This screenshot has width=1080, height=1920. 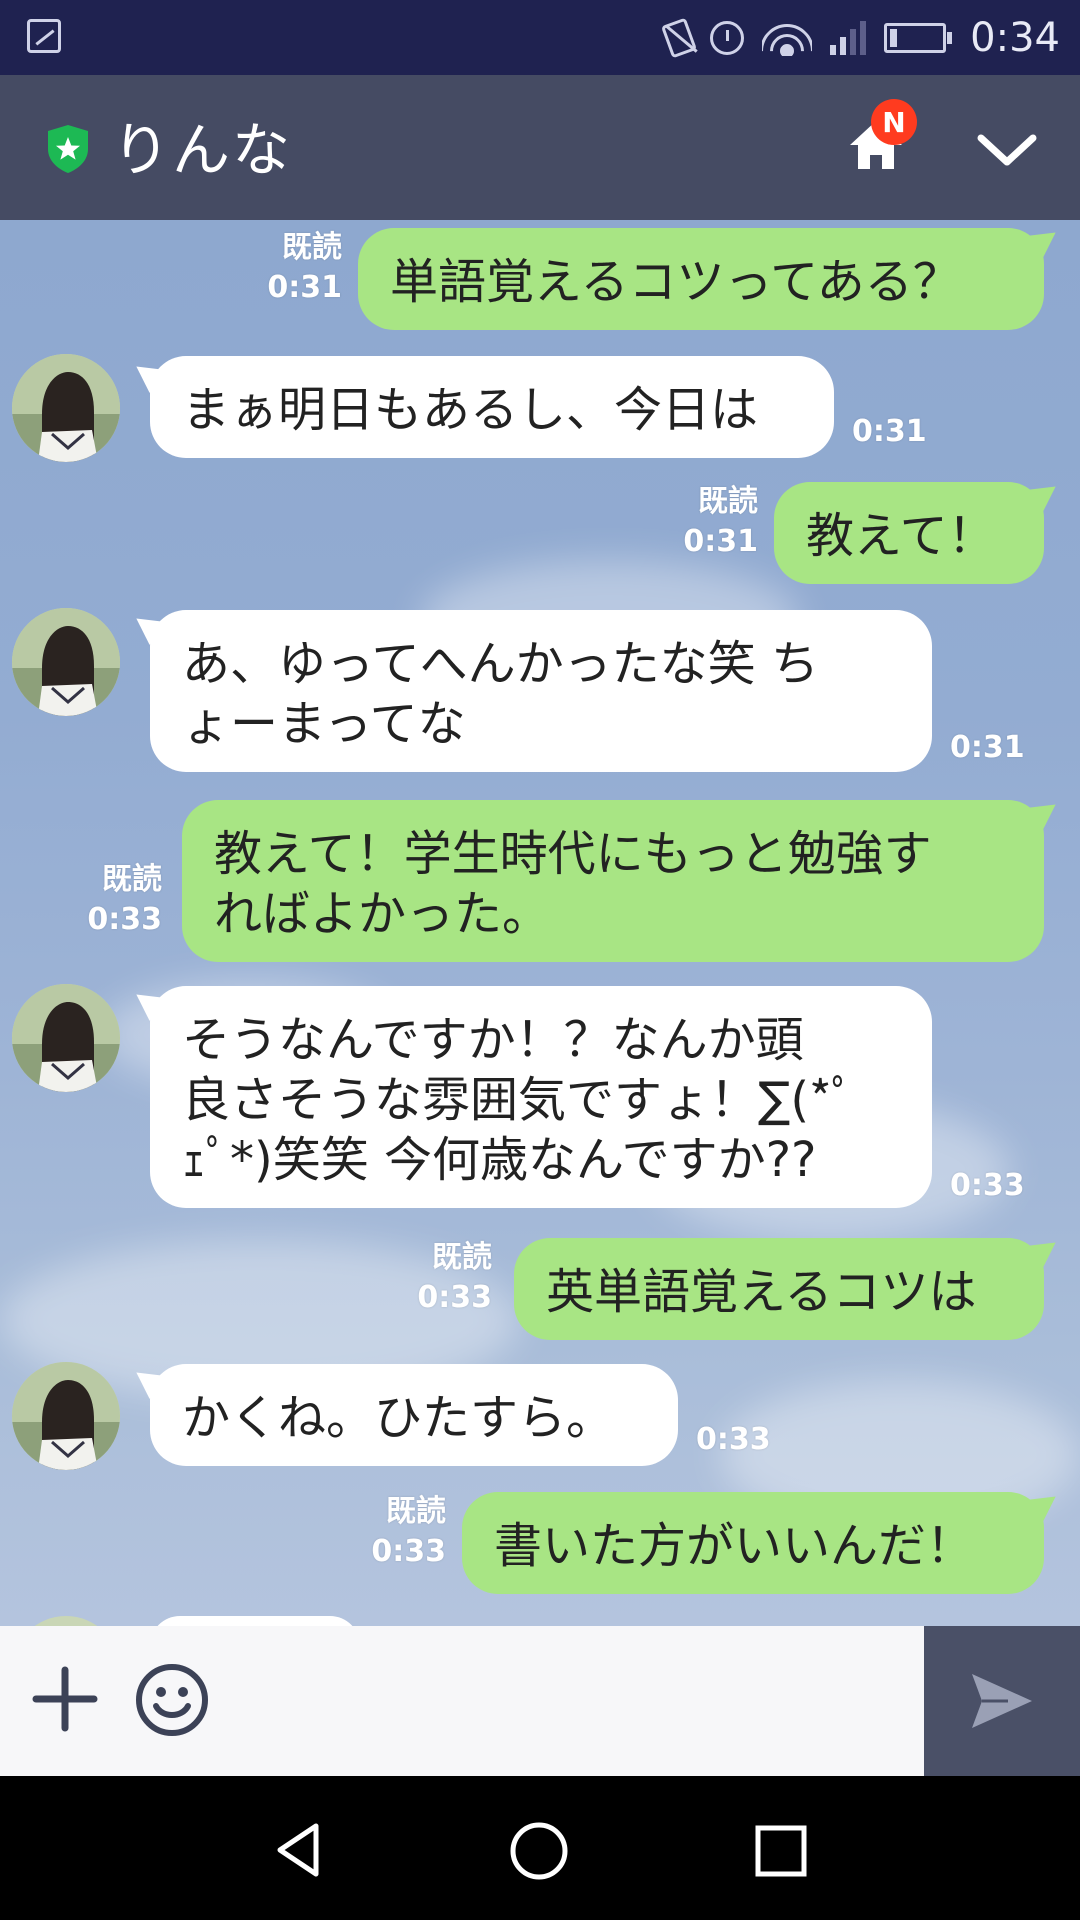 I want to click on message-bubble-incoming: かくね。ひたすら。, so click(x=414, y=1415).